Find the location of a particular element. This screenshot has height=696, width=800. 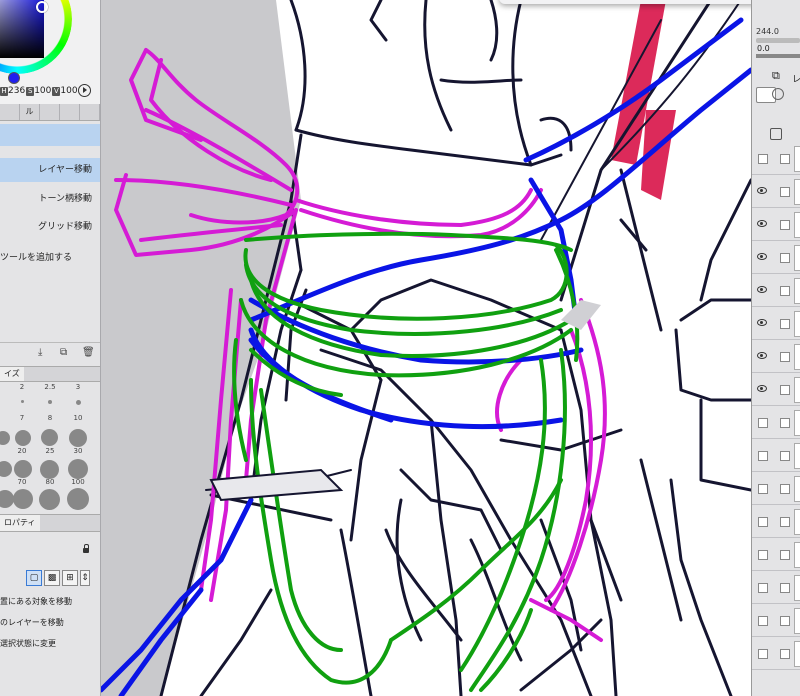

tool-item-tone-move: トーン柄移動 is located at coordinates (50, 199).